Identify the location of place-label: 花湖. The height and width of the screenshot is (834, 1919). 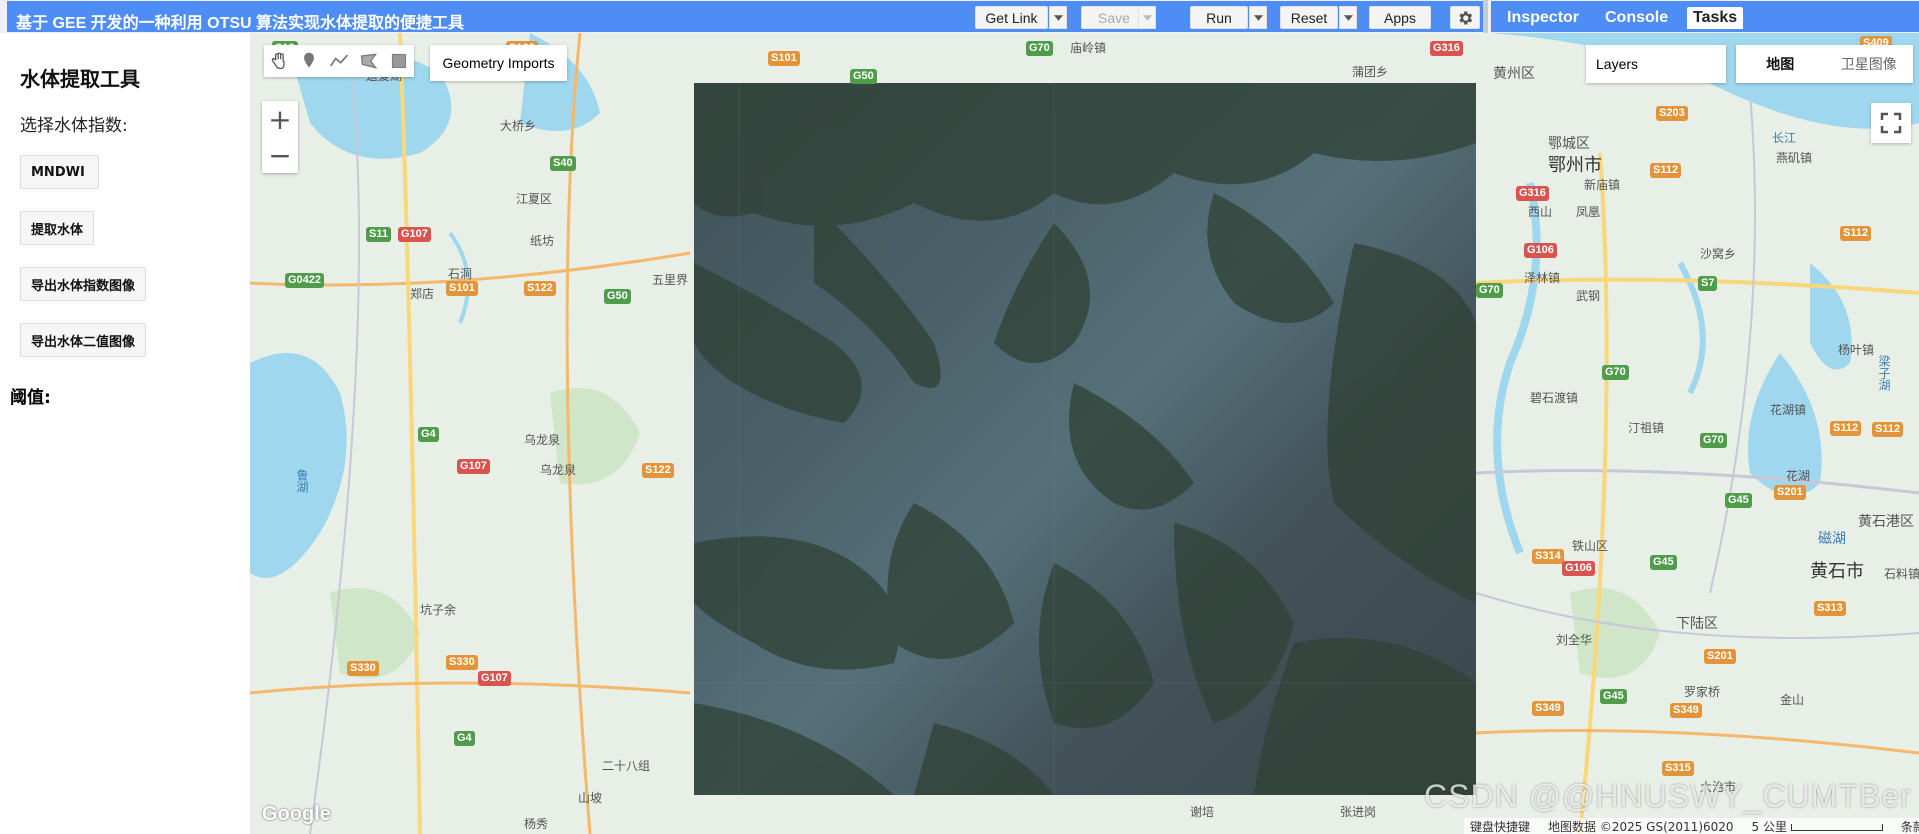
(1798, 476).